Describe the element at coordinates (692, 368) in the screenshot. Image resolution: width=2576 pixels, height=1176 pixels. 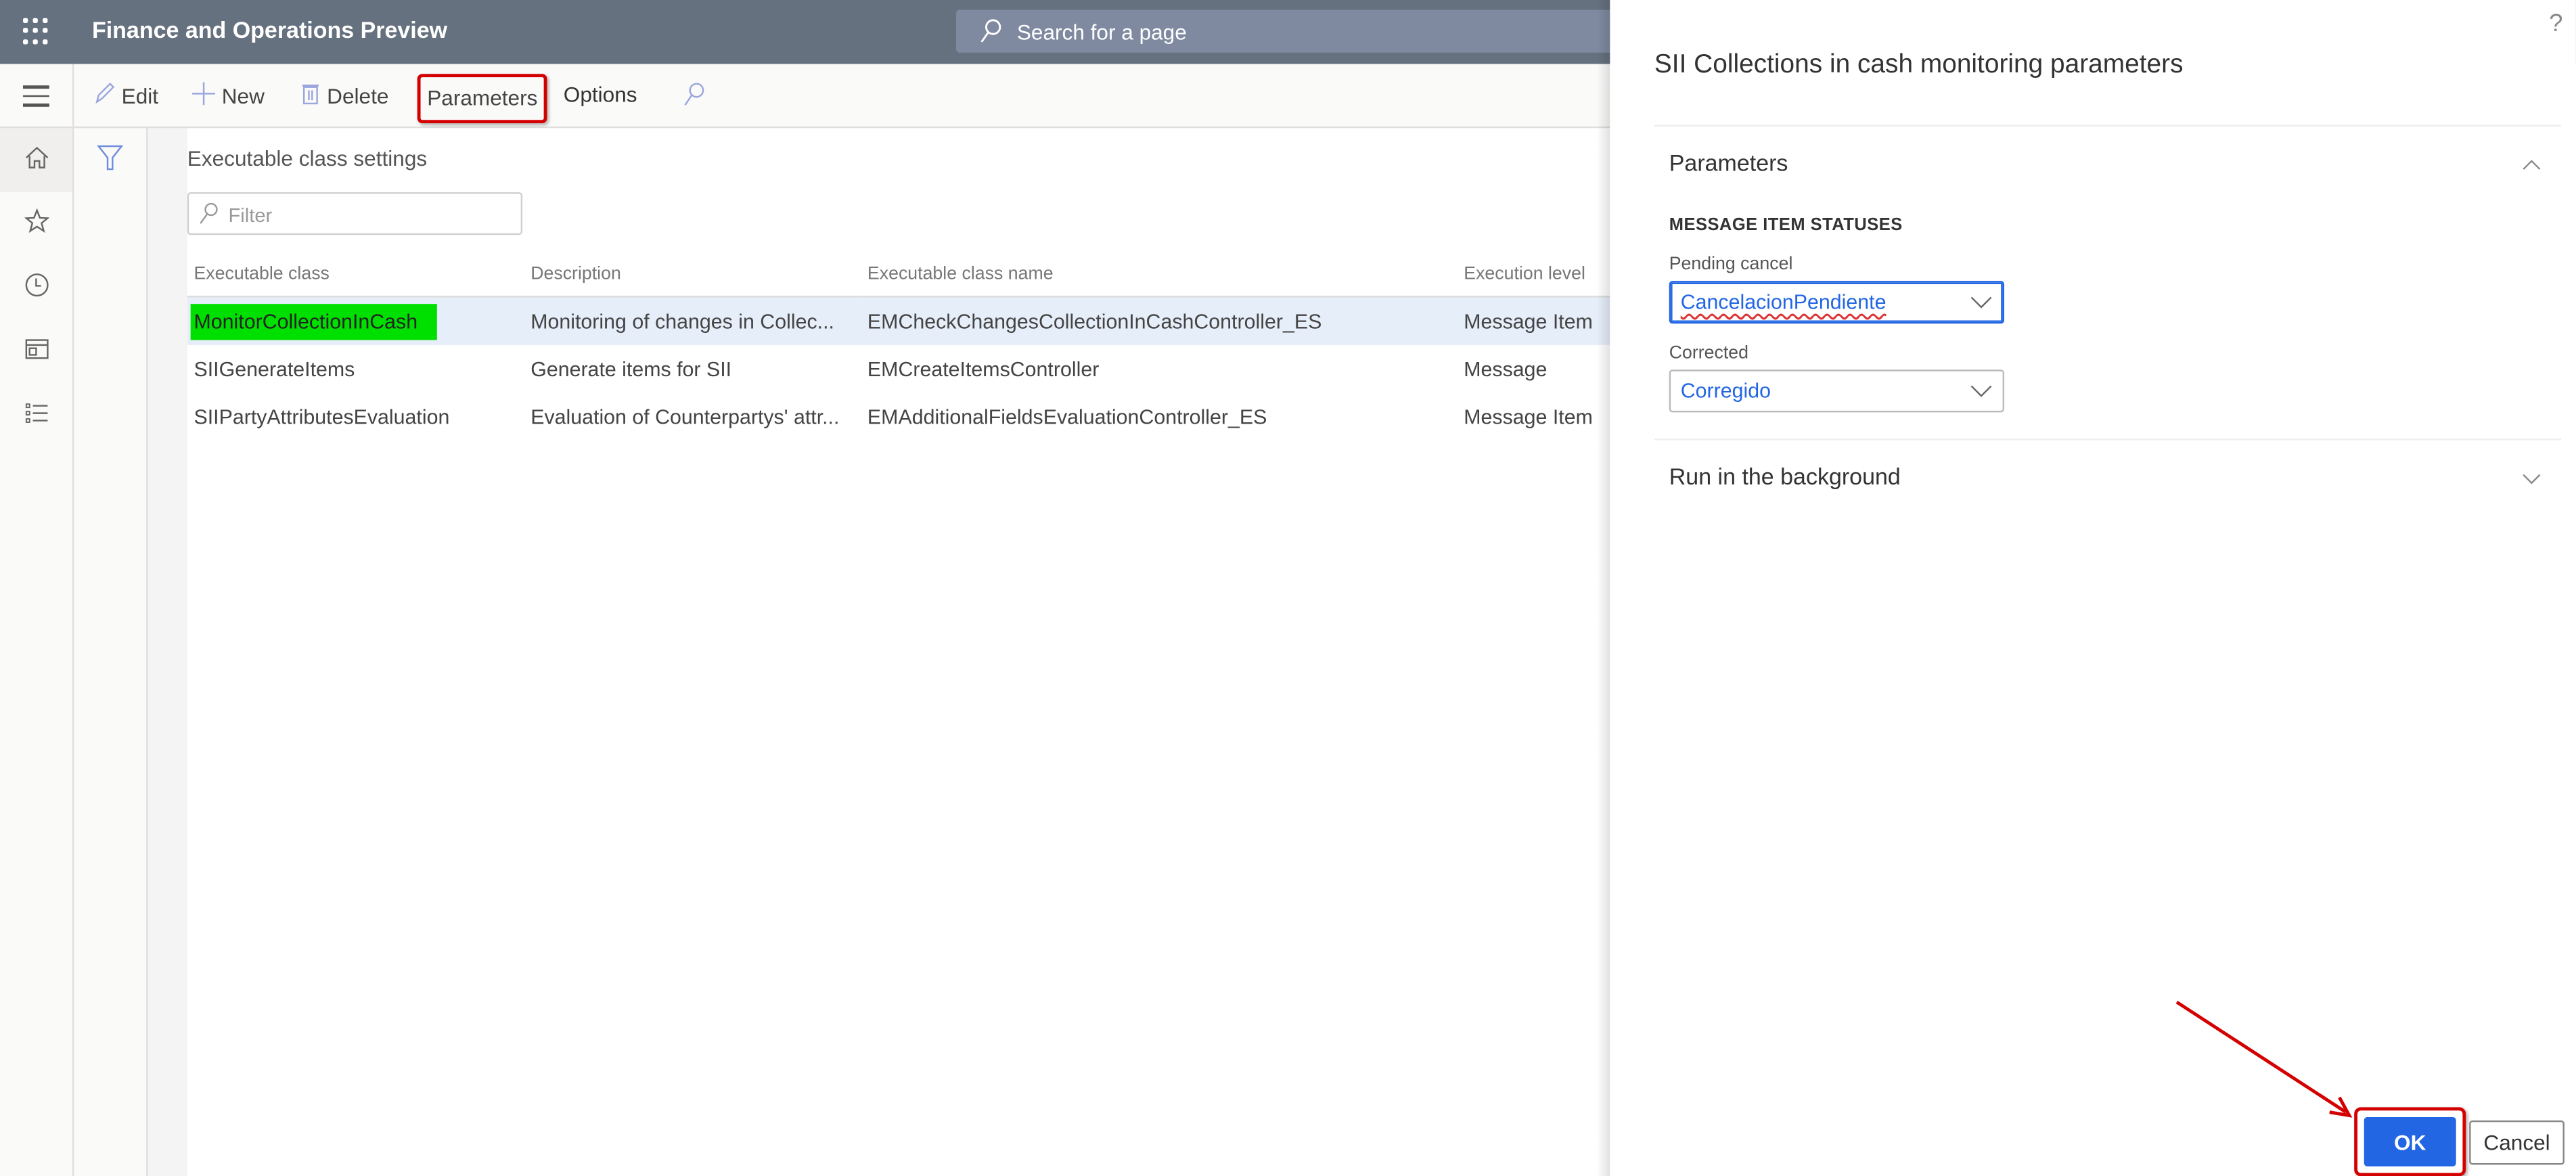
I see `cell-description: Generate items for SII` at that location.